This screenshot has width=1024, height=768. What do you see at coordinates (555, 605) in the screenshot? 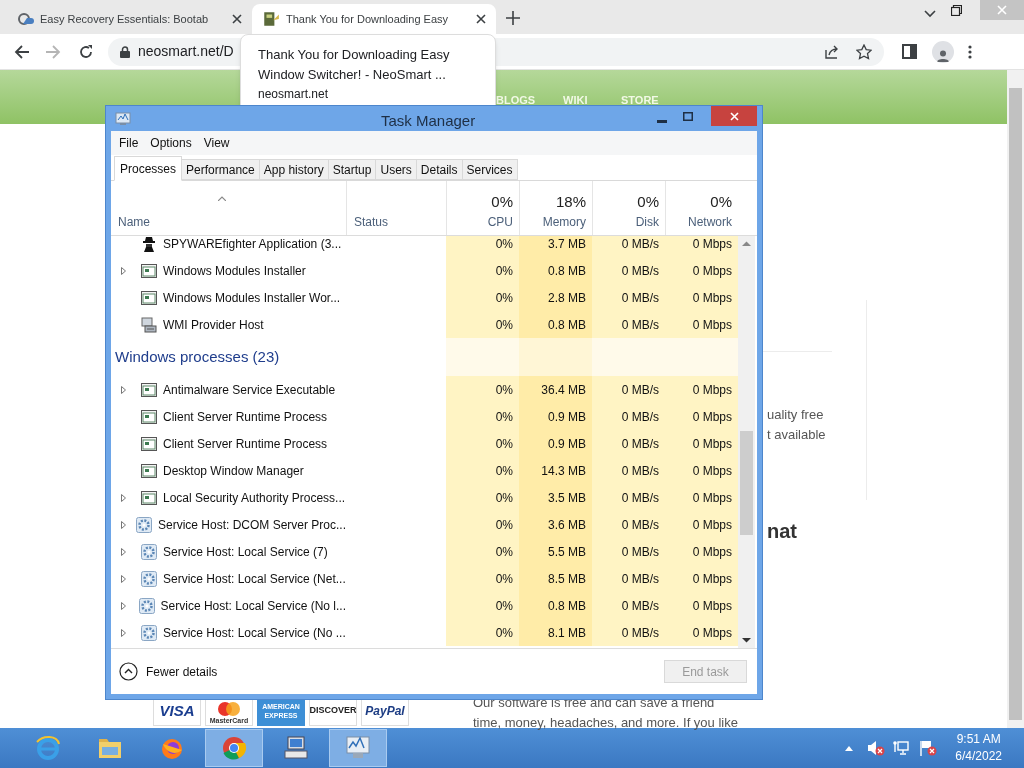
I see `table-cell: 0.8 MB` at bounding box center [555, 605].